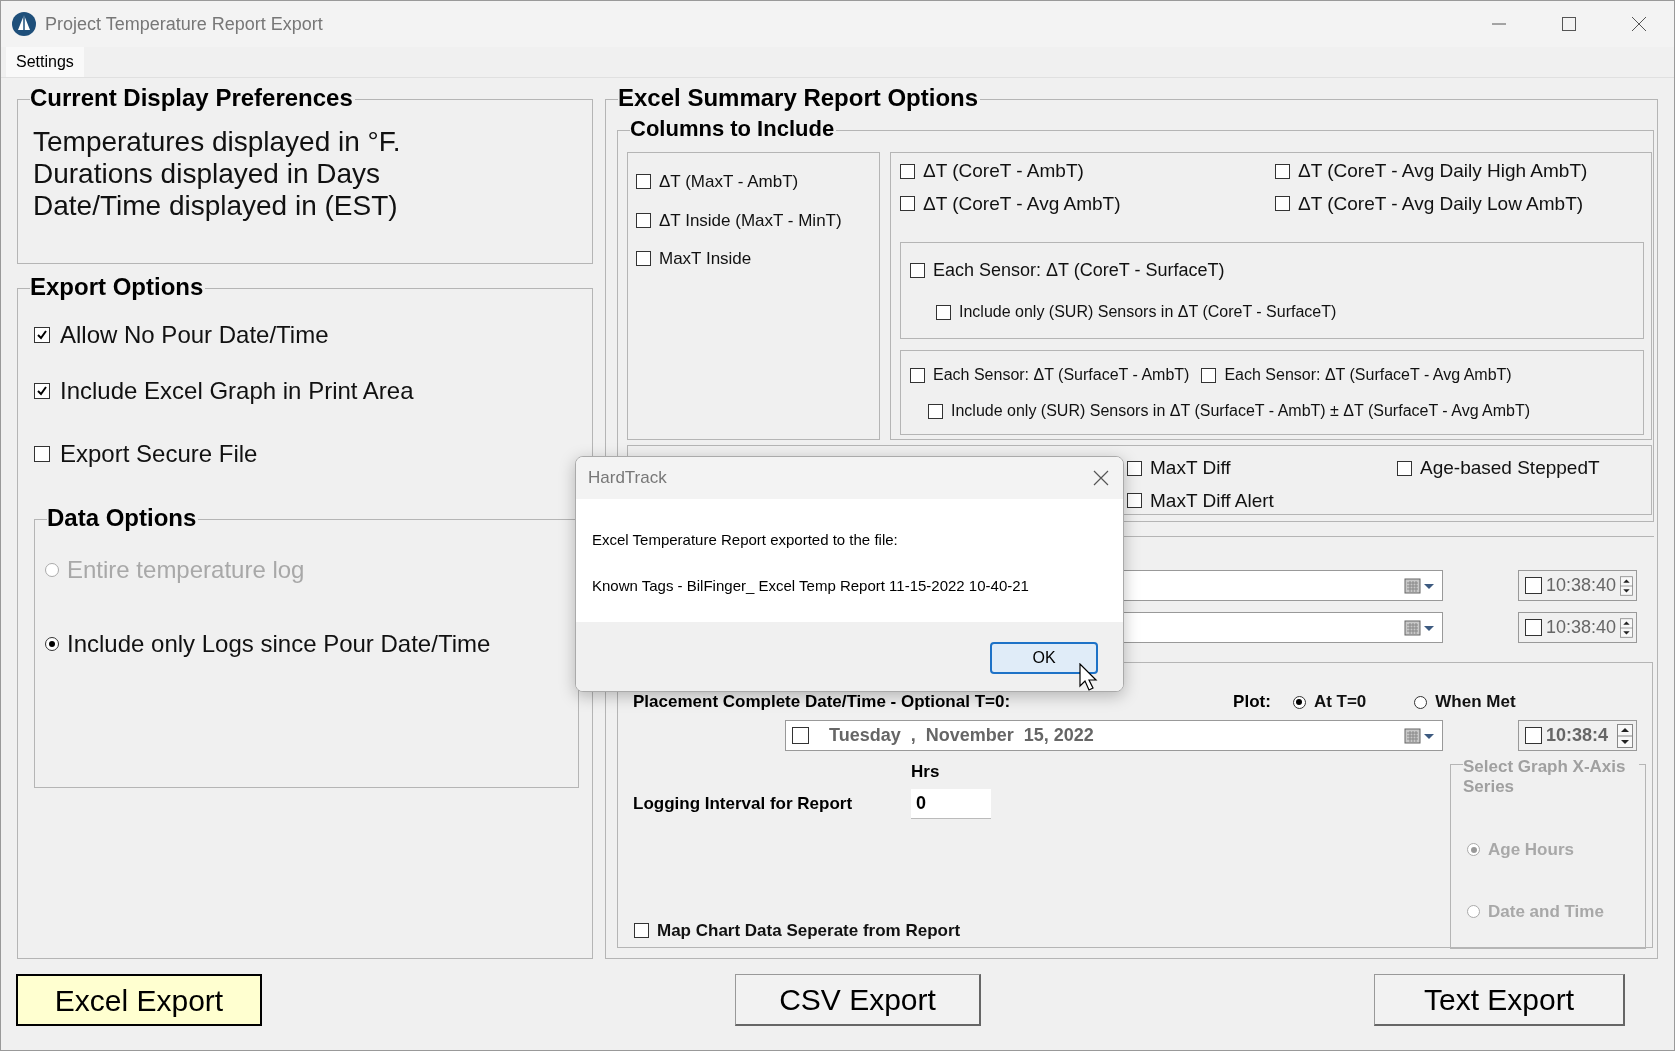  Describe the element at coordinates (1531, 850) in the screenshot. I see `radio-label: Age Hours` at that location.